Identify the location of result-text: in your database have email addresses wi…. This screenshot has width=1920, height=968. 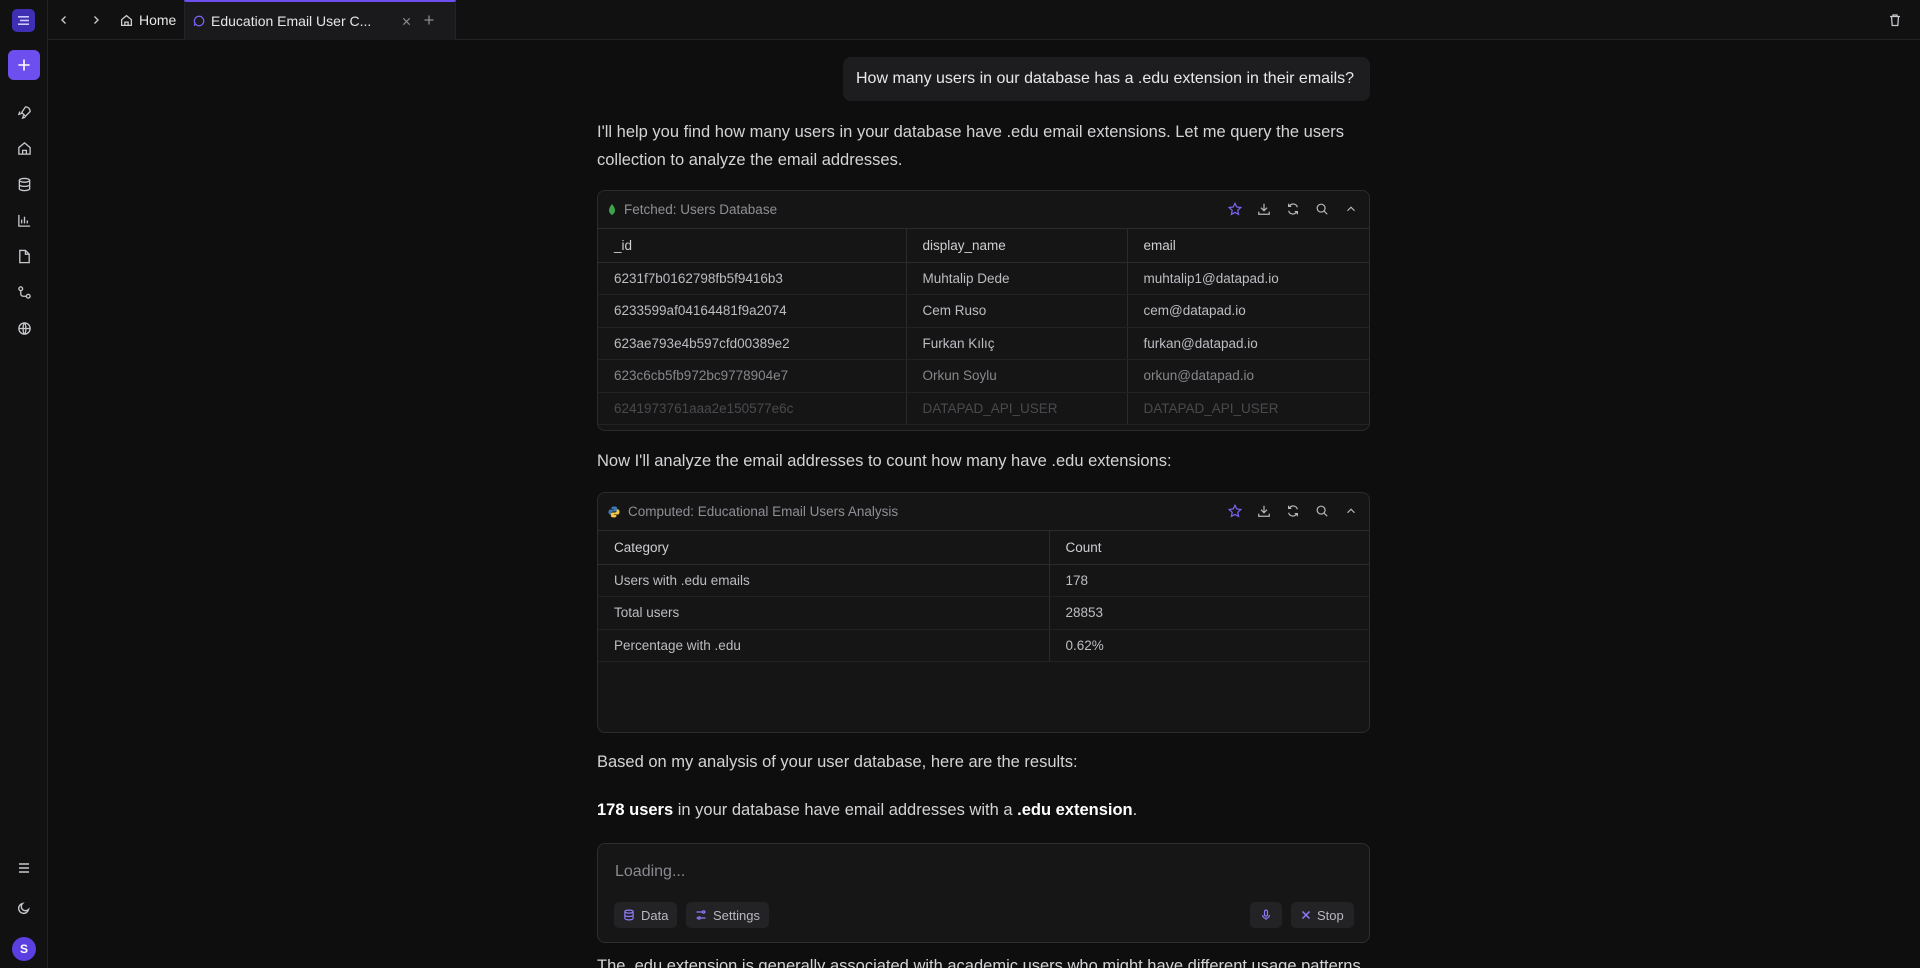
(845, 810).